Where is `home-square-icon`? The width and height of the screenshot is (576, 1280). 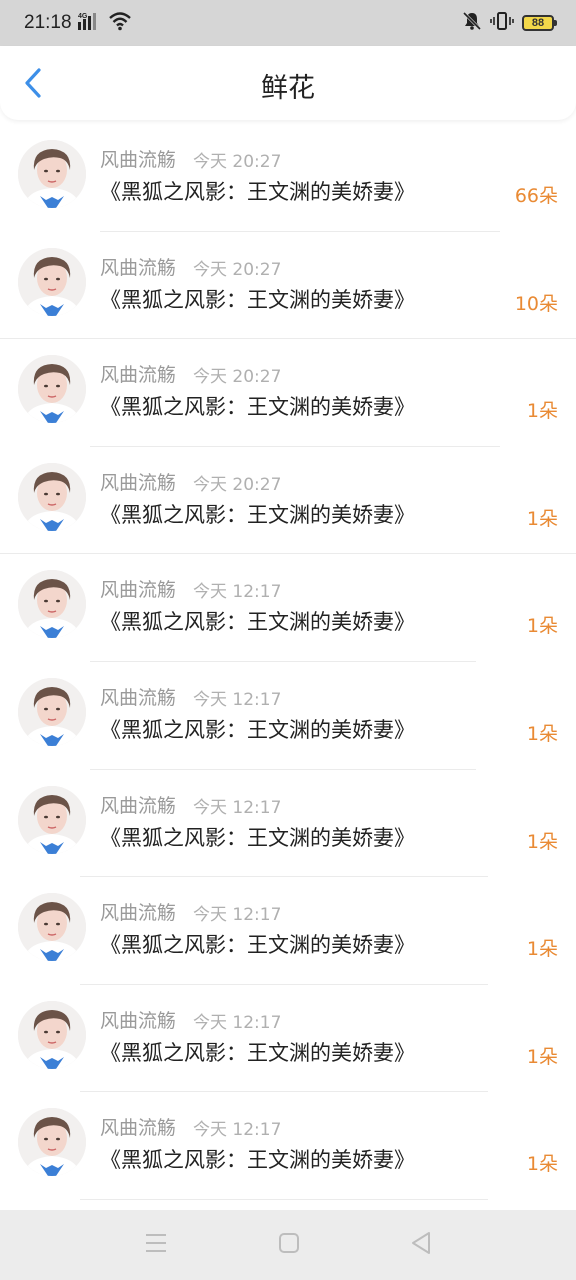 home-square-icon is located at coordinates (289, 1245).